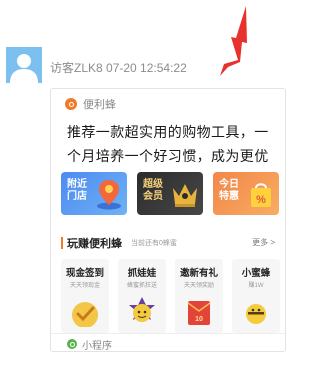 The height and width of the screenshot is (370, 320). Describe the element at coordinates (72, 344) in the screenshot. I see `mini-program-icon` at that location.